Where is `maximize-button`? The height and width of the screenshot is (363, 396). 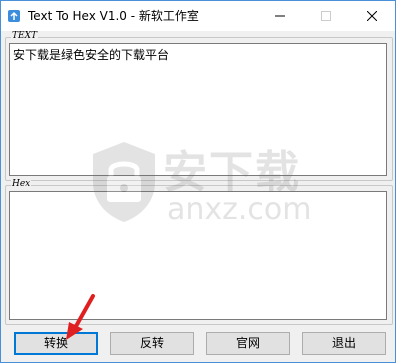 maximize-button is located at coordinates (326, 16).